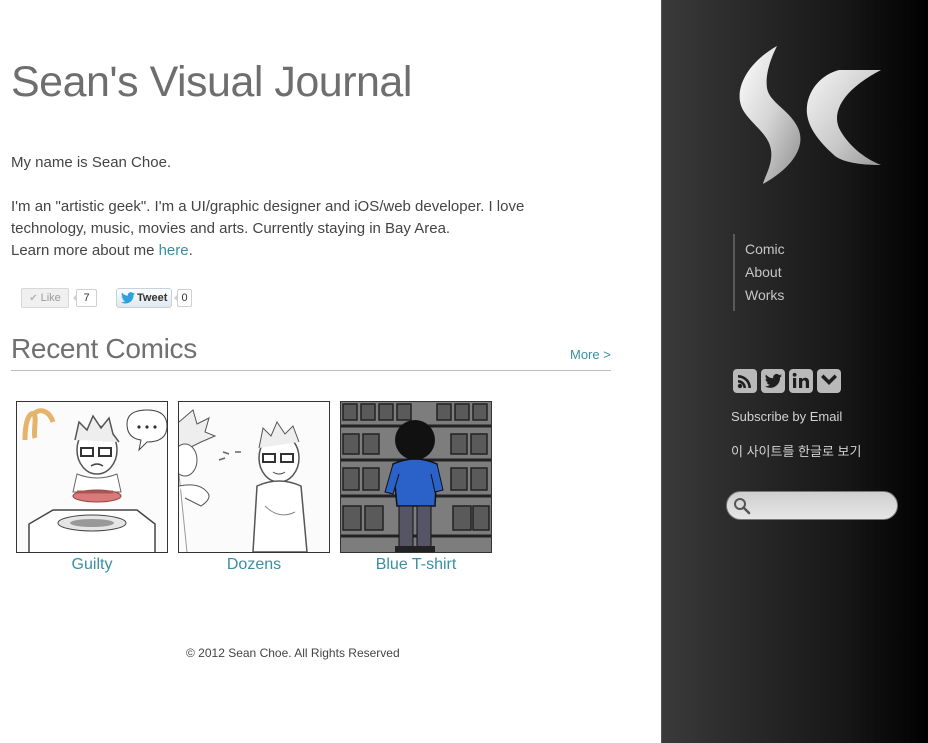 Image resolution: width=928 pixels, height=743 pixels. What do you see at coordinates (311, 370) in the screenshot?
I see `section-divider` at bounding box center [311, 370].